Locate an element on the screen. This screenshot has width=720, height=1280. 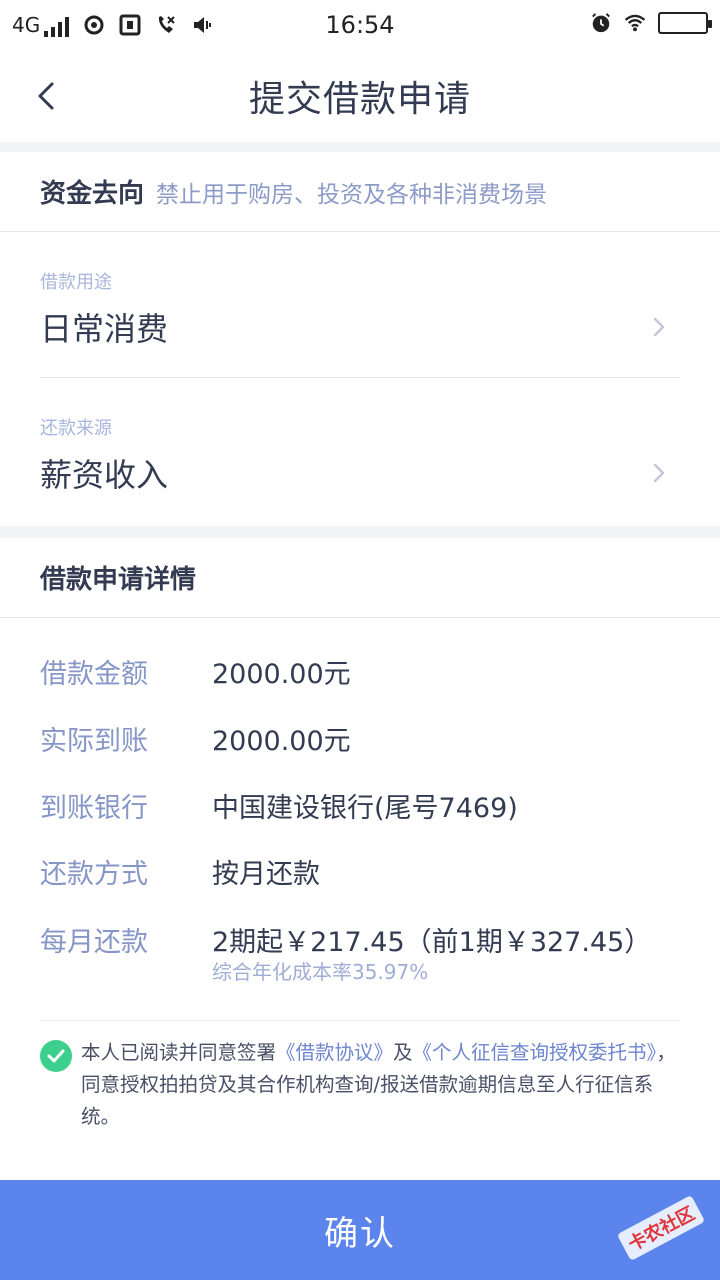
detail-label: 借款金额 is located at coordinates (94, 674).